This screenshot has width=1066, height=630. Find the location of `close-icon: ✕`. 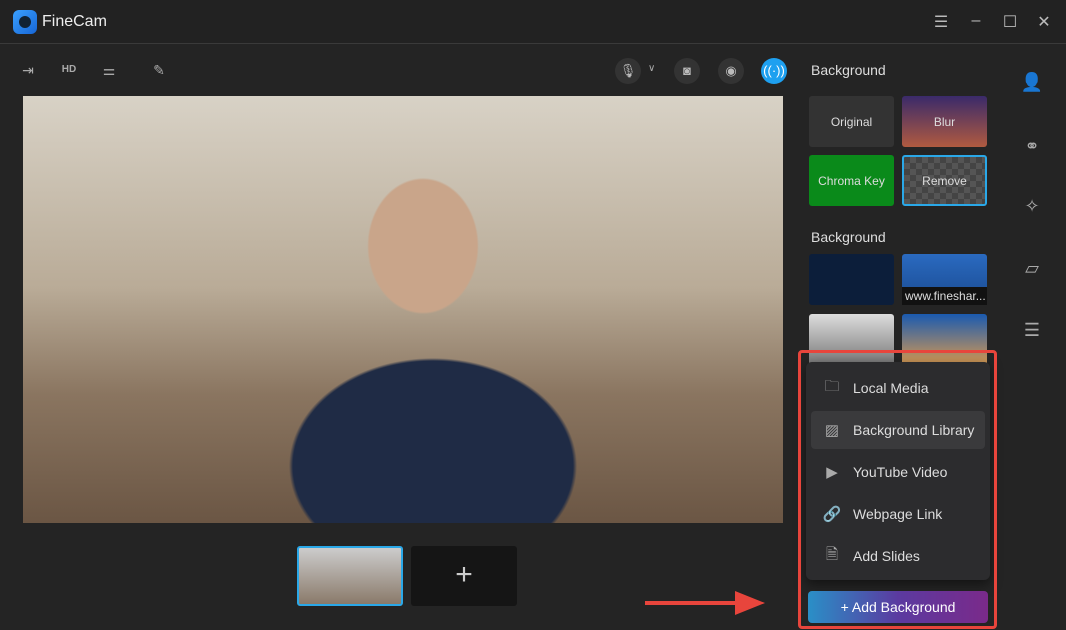

close-icon: ✕ is located at coordinates (1044, 22).